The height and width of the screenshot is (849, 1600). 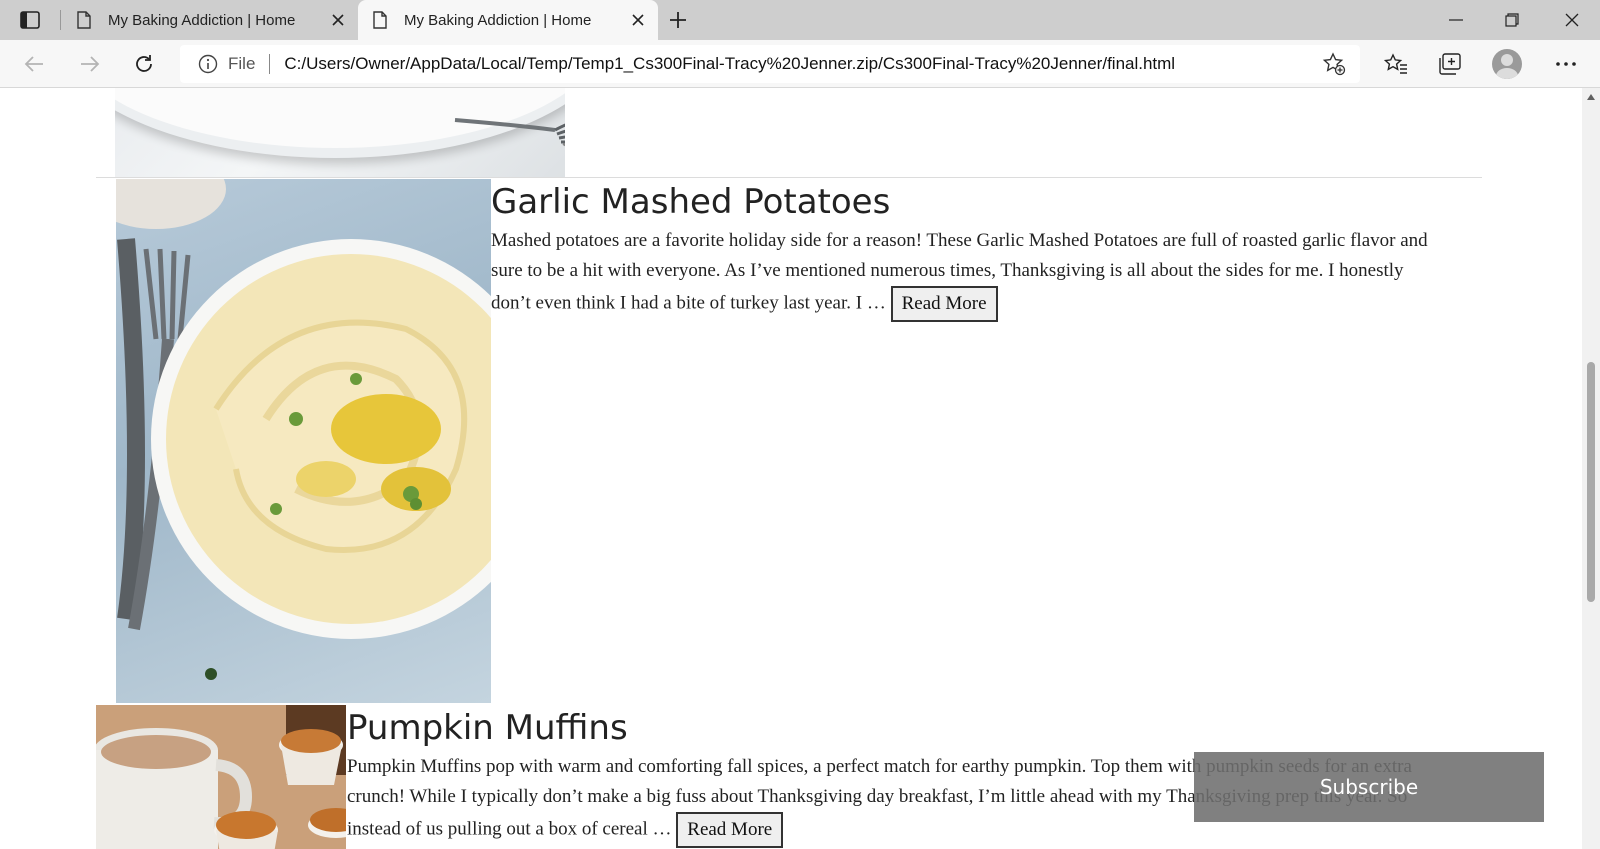 I want to click on scrollbar-thumb, so click(x=1591, y=482).